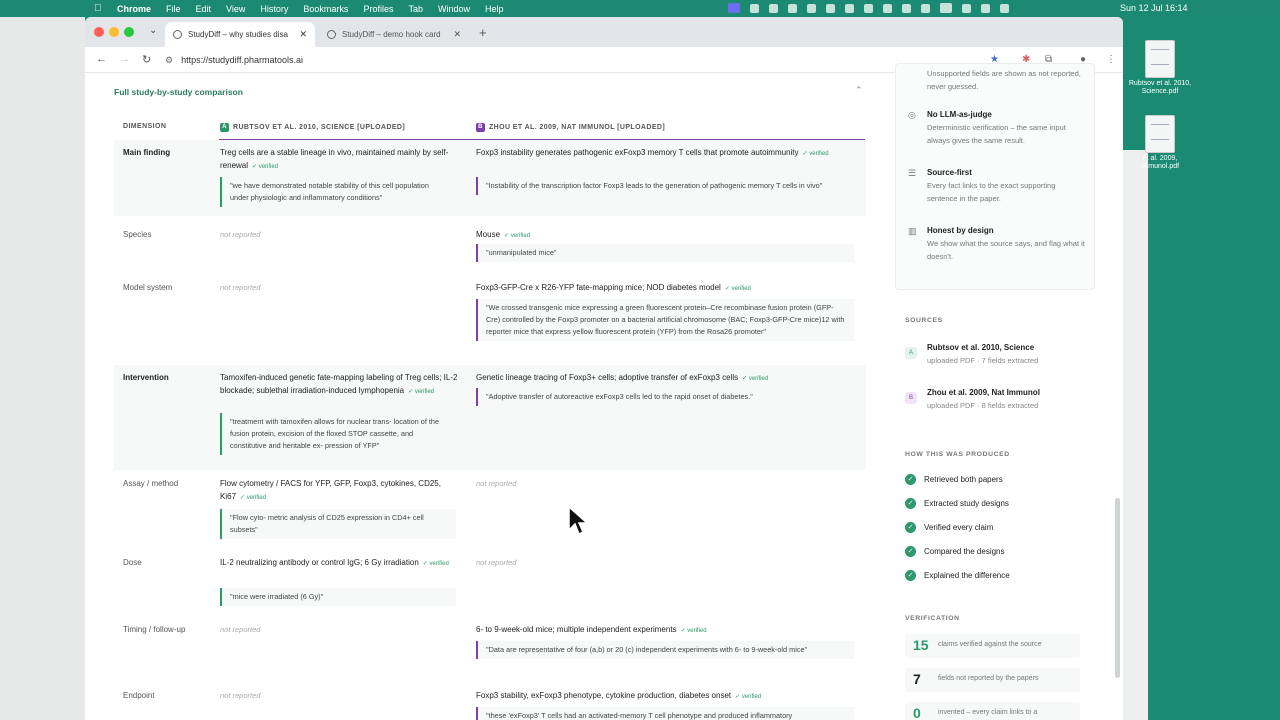 The image size is (1280, 720). Describe the element at coordinates (754, 8) in the screenshot. I see `app-status-icon` at that location.